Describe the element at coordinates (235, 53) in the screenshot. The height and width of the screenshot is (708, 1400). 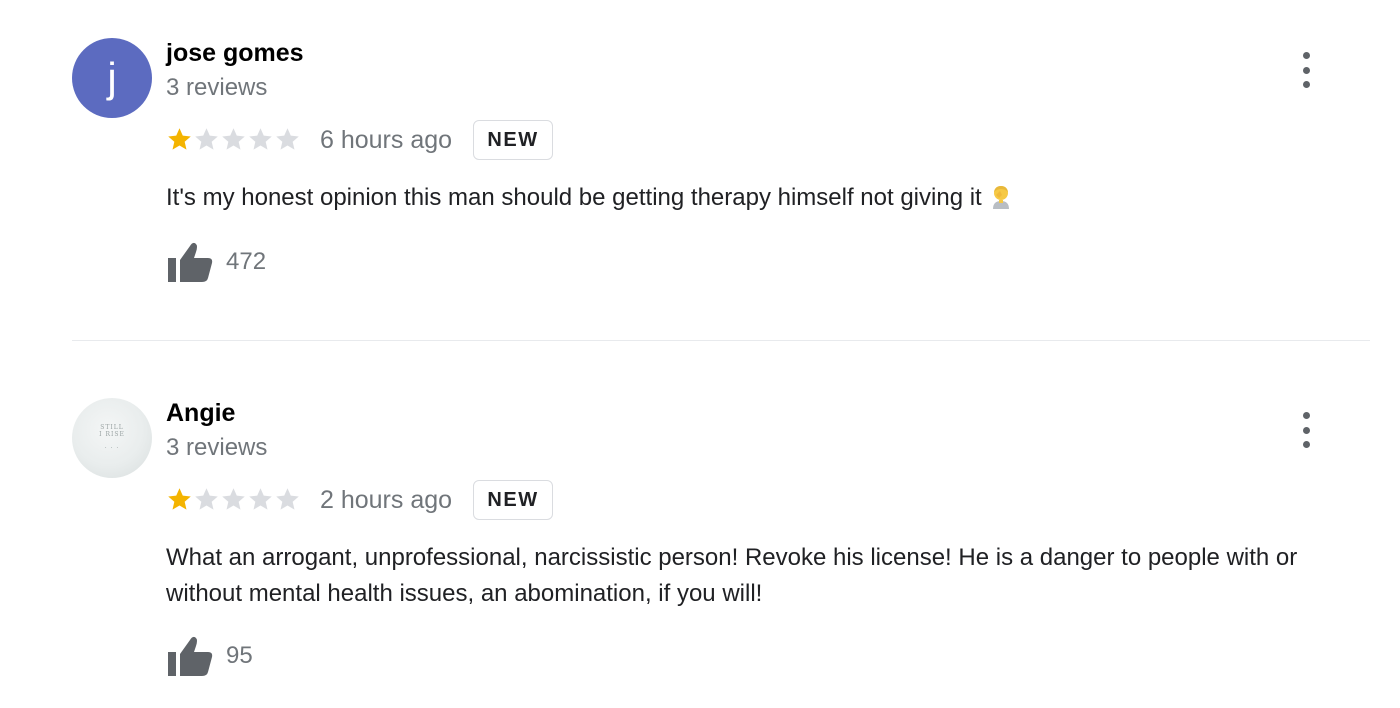
I see `reviewer-name: jose gomes` at that location.